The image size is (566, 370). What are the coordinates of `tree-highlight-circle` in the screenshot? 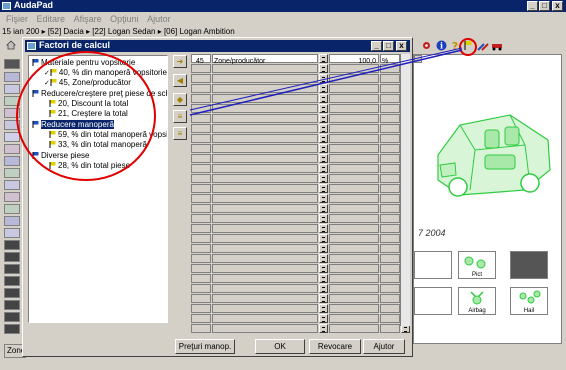 It's located at (86, 116).